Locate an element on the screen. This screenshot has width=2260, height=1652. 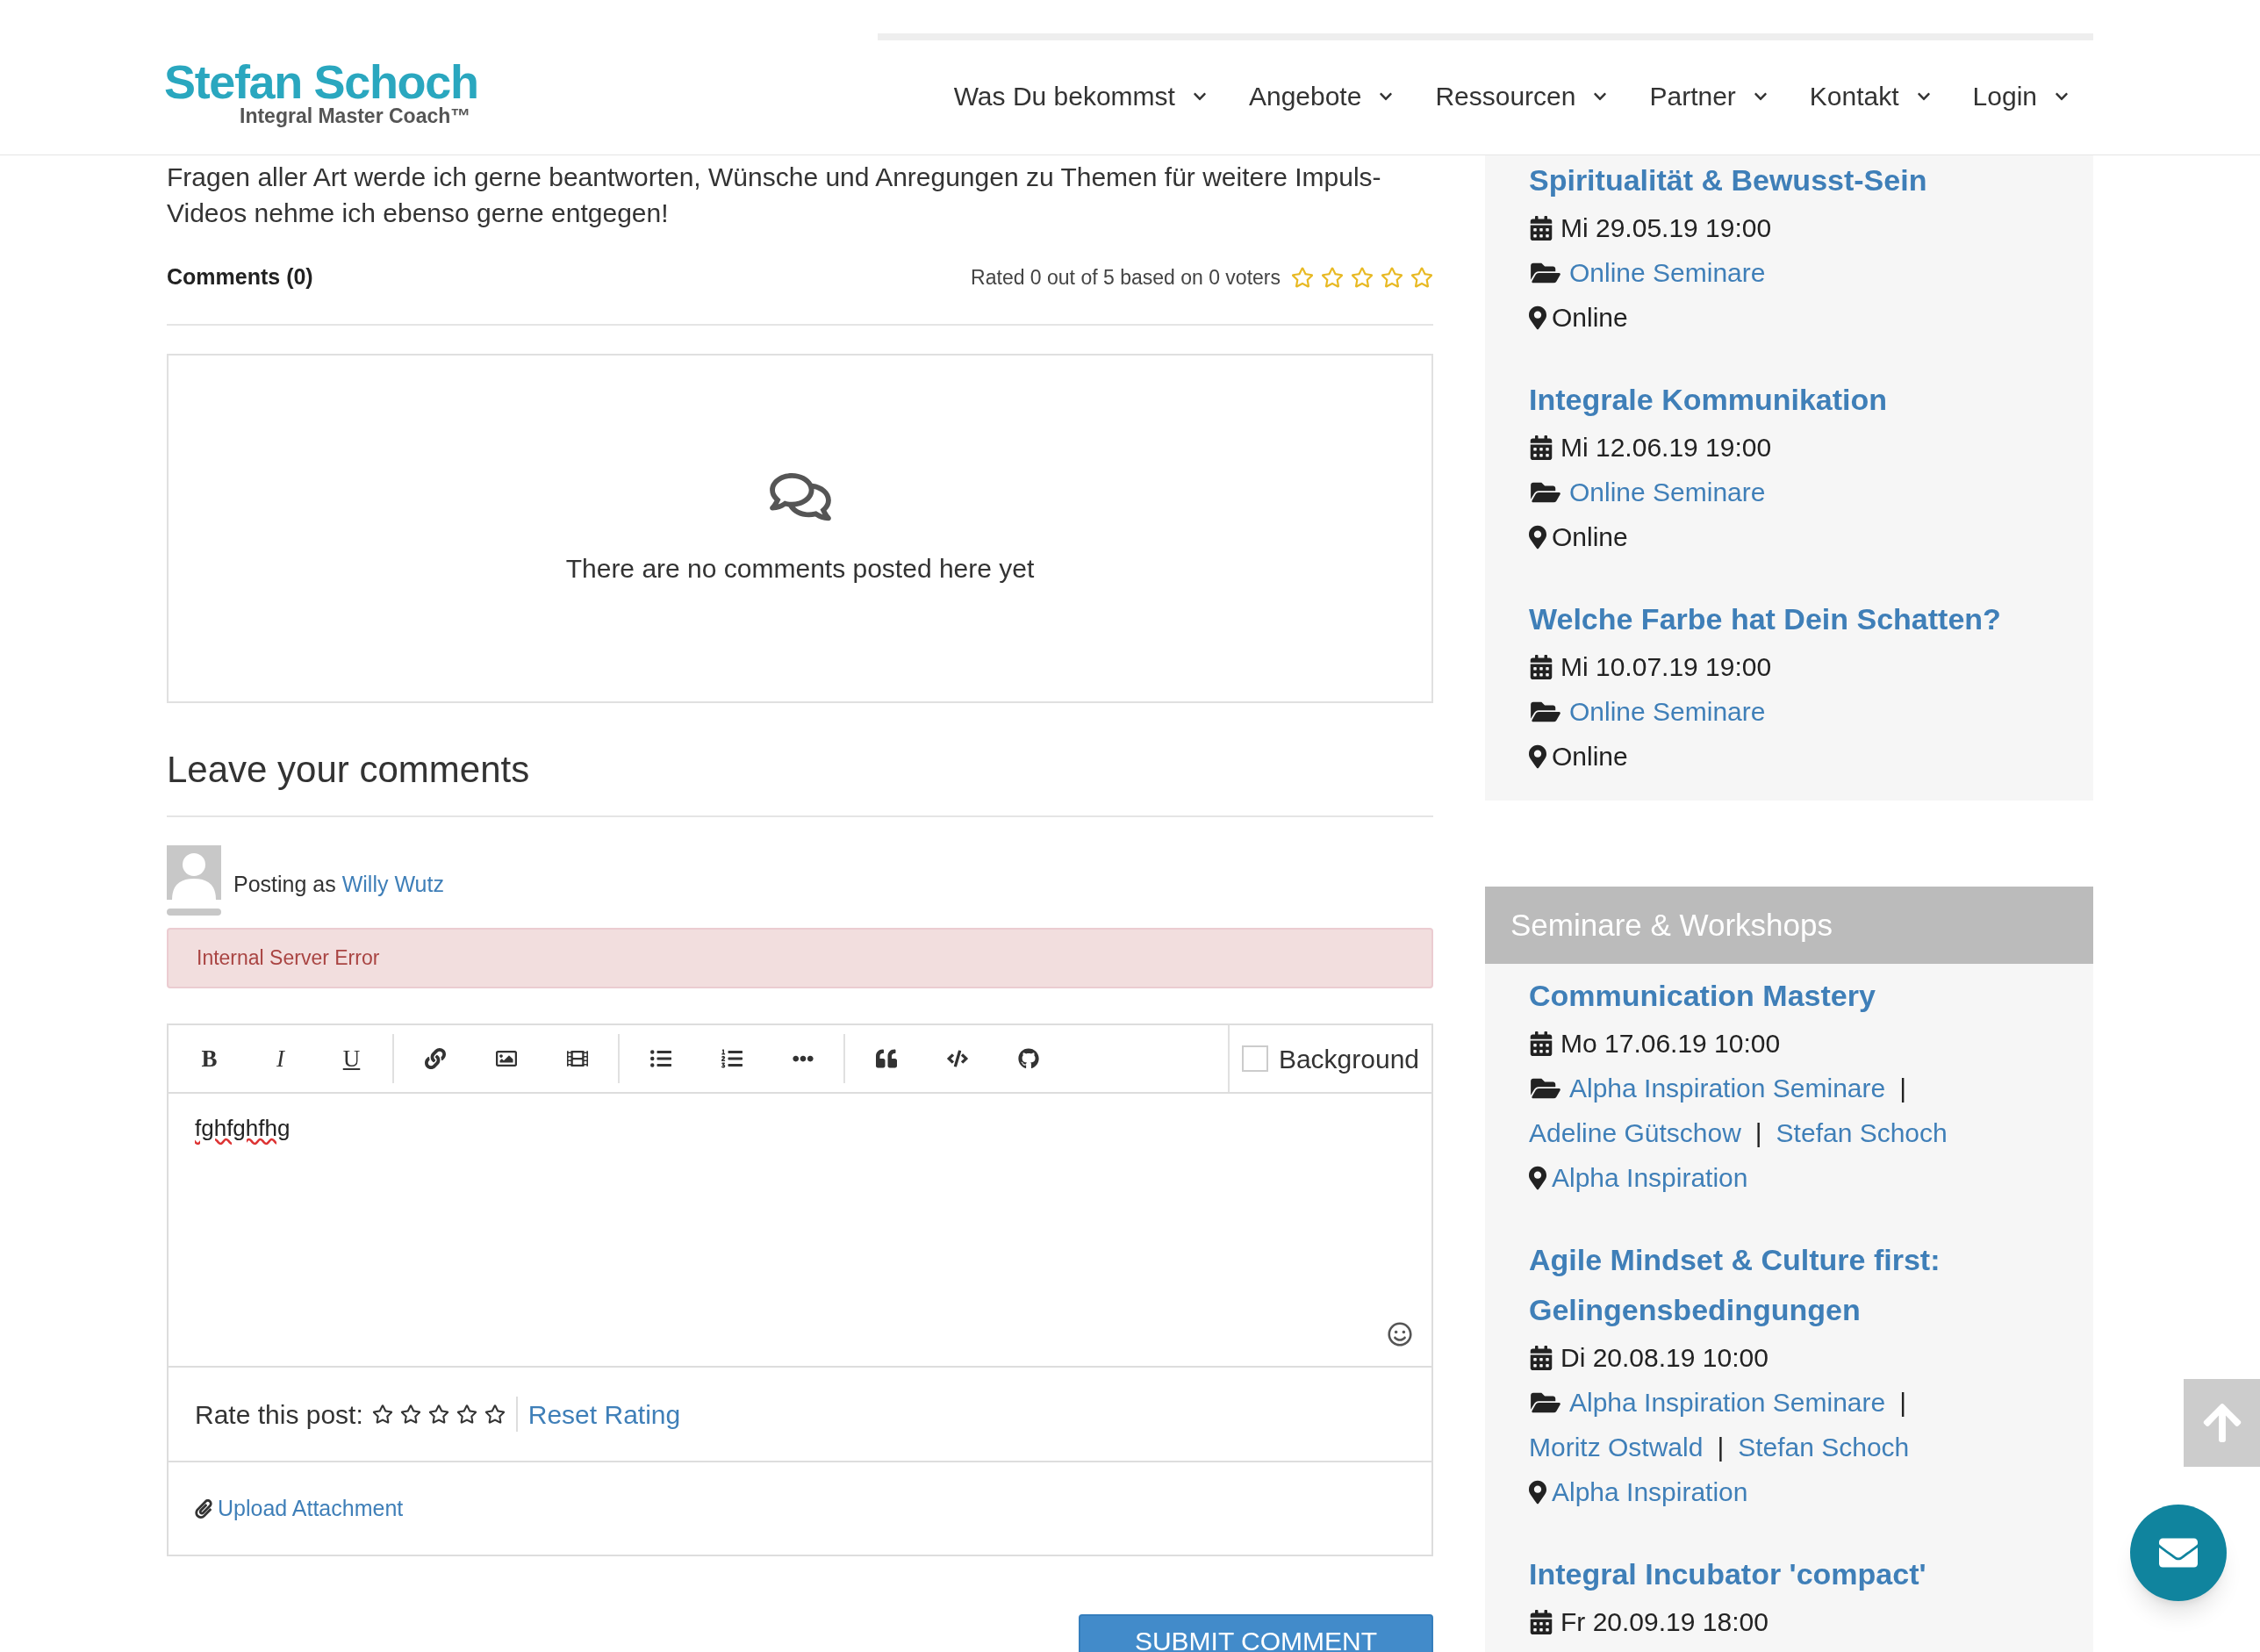
logo-subtitle: Integral Master Coach™ is located at coordinates (356, 116).